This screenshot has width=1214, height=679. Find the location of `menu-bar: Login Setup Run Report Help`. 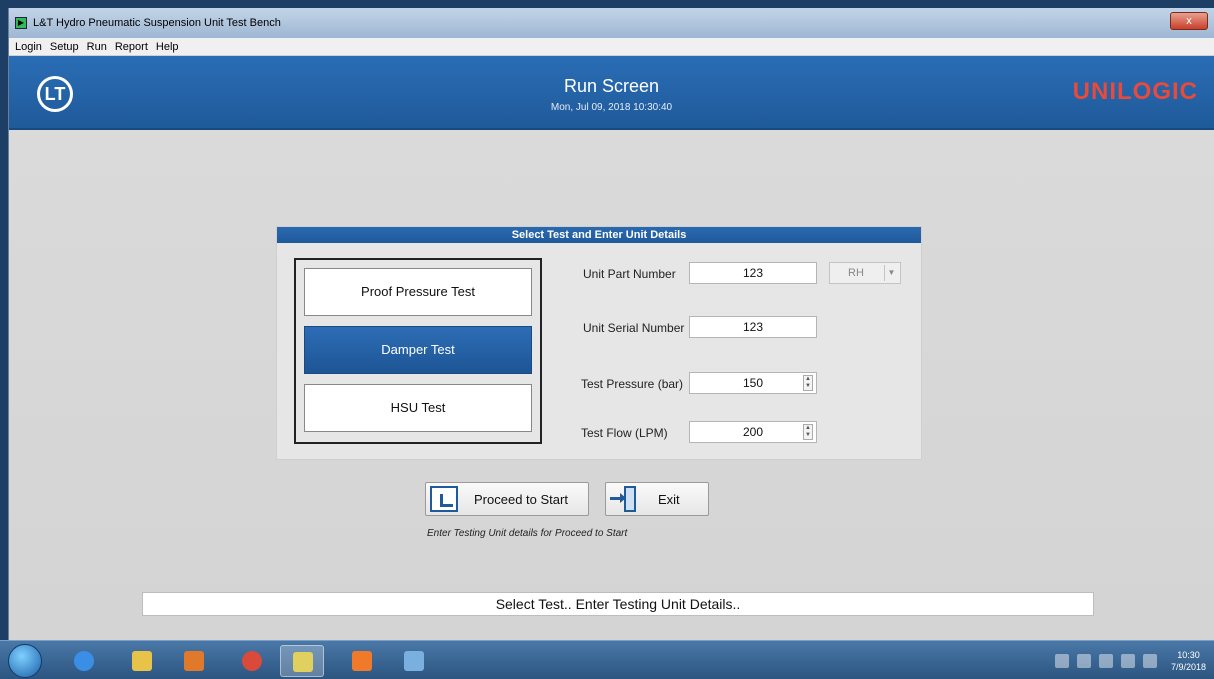

menu-bar: Login Setup Run Report Help is located at coordinates (611, 47).